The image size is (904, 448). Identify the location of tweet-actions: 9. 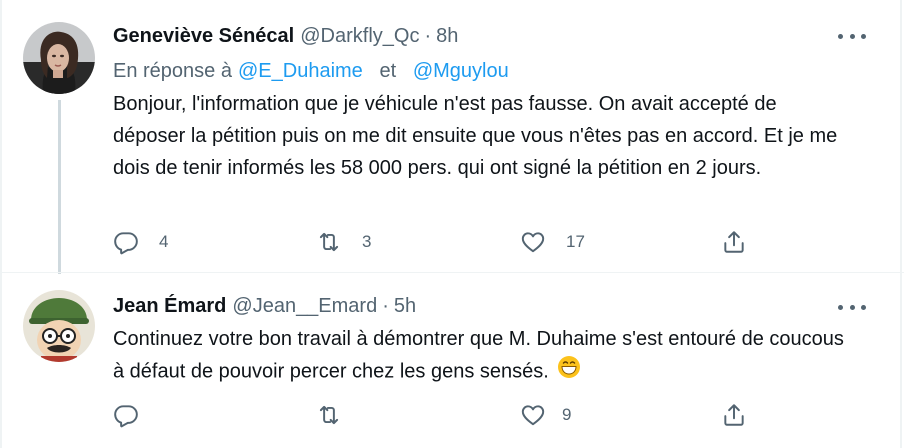
(438, 415).